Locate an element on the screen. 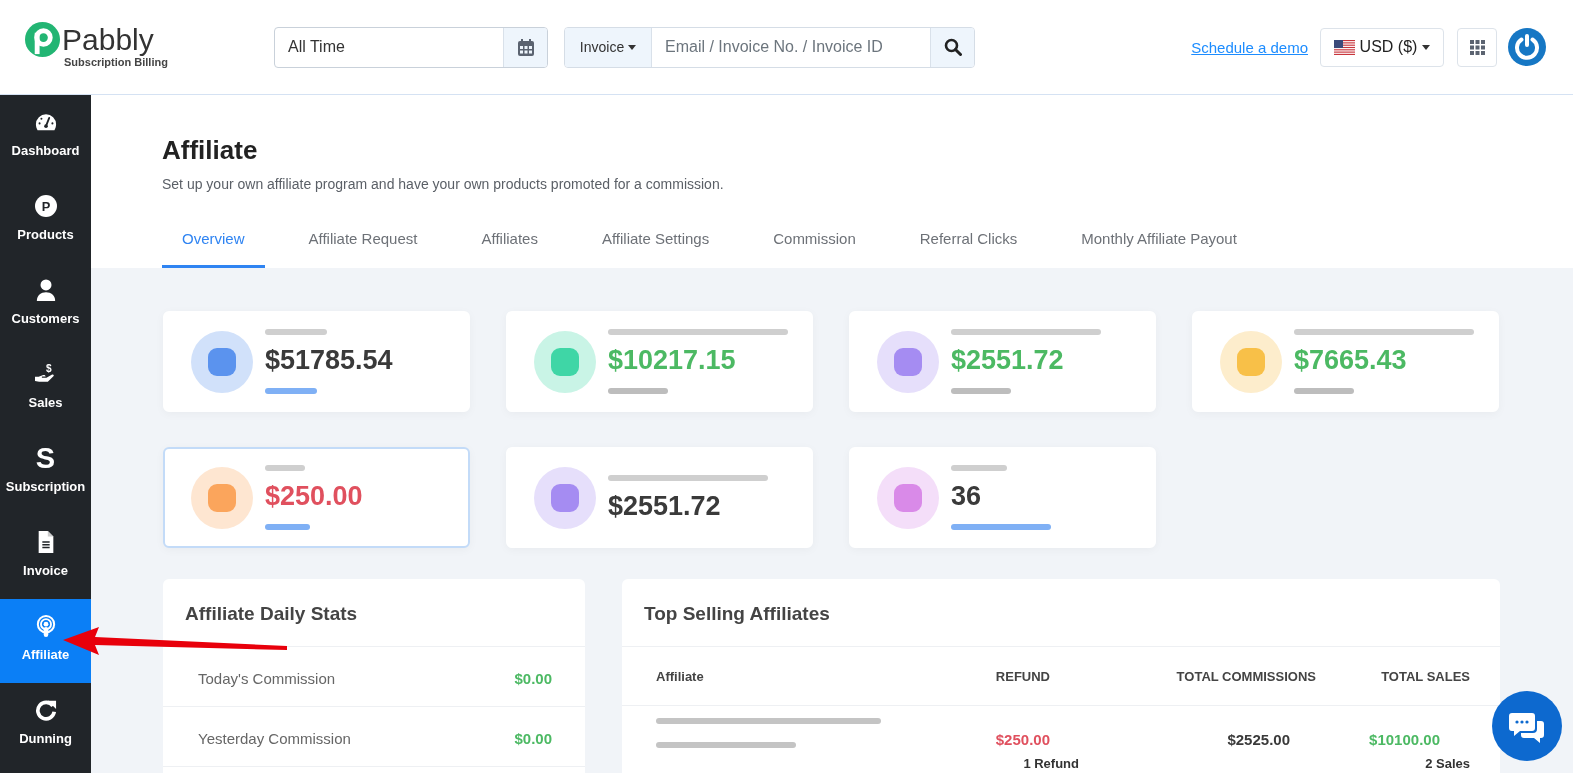  p-circle-icon: P is located at coordinates (45, 206).